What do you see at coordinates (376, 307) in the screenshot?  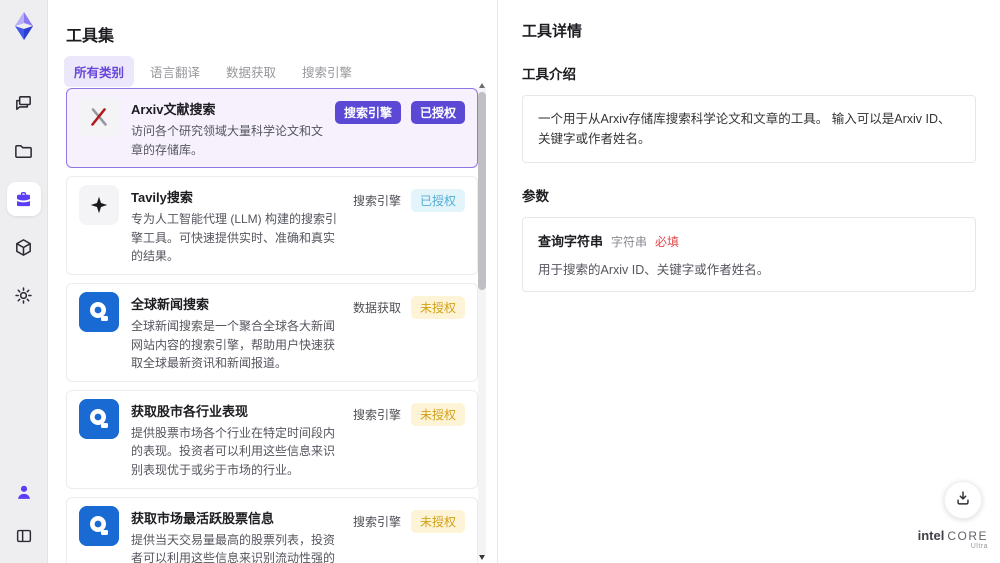 I see `category-label: 数据获取` at bounding box center [376, 307].